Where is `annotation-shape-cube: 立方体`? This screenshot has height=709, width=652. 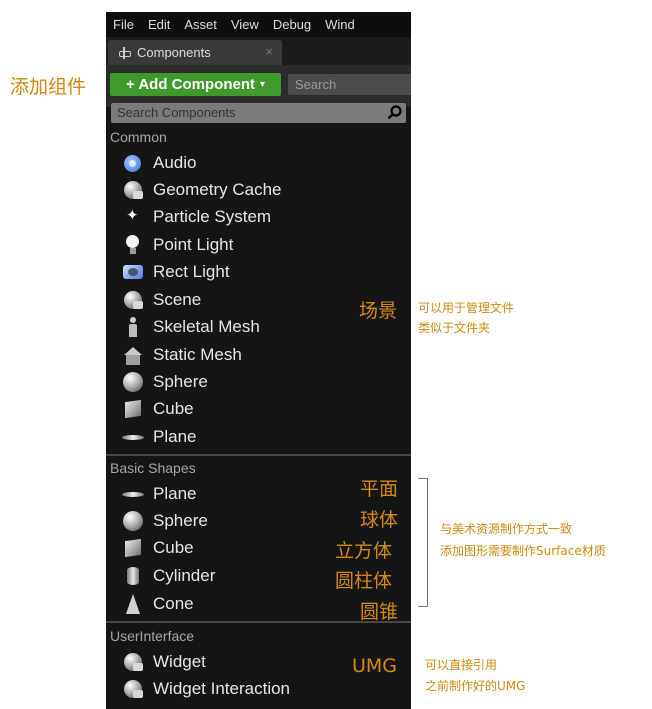 annotation-shape-cube: 立方体 is located at coordinates (364, 551).